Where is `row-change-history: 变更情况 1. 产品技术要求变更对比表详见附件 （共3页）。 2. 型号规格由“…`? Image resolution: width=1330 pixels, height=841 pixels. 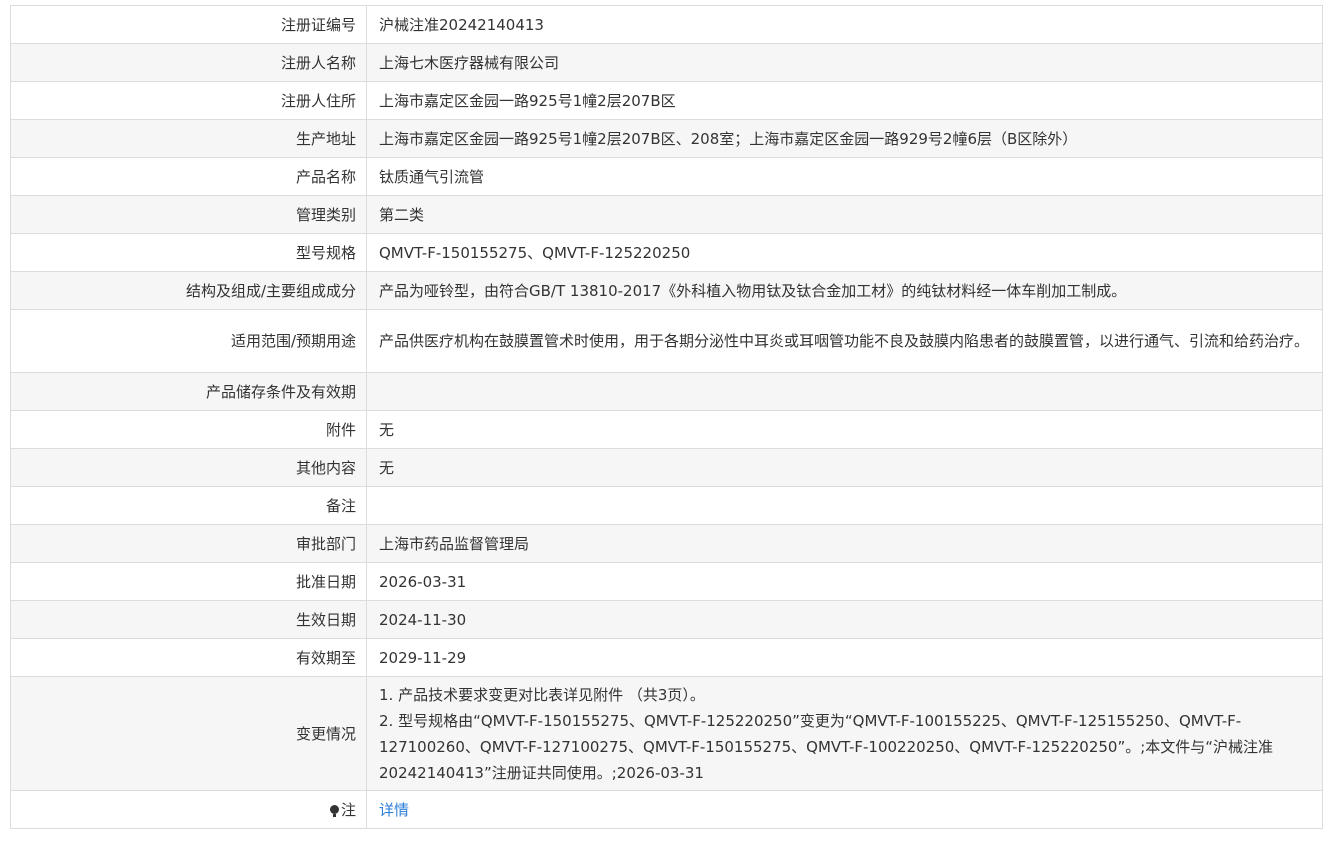 row-change-history: 变更情况 1. 产品技术要求变更对比表详见附件 （共3页）。 2. 型号规格由“… is located at coordinates (666, 733).